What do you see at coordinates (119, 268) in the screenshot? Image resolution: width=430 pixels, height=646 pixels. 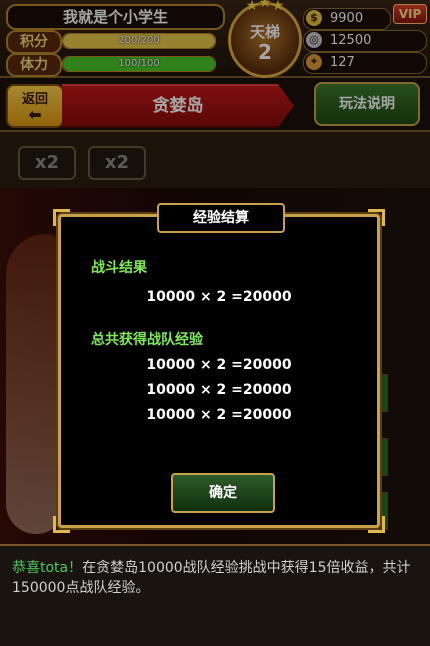 I see `battle-result-label: 战斗结果` at bounding box center [119, 268].